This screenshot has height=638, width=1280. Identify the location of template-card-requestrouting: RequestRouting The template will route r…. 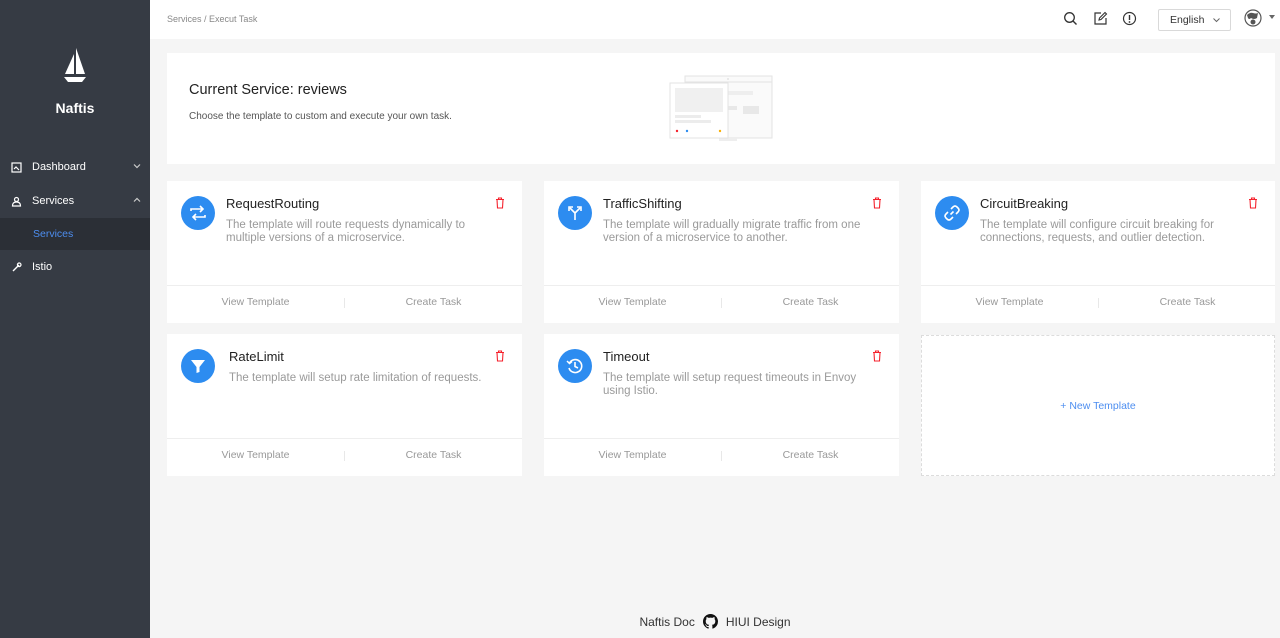
(344, 252).